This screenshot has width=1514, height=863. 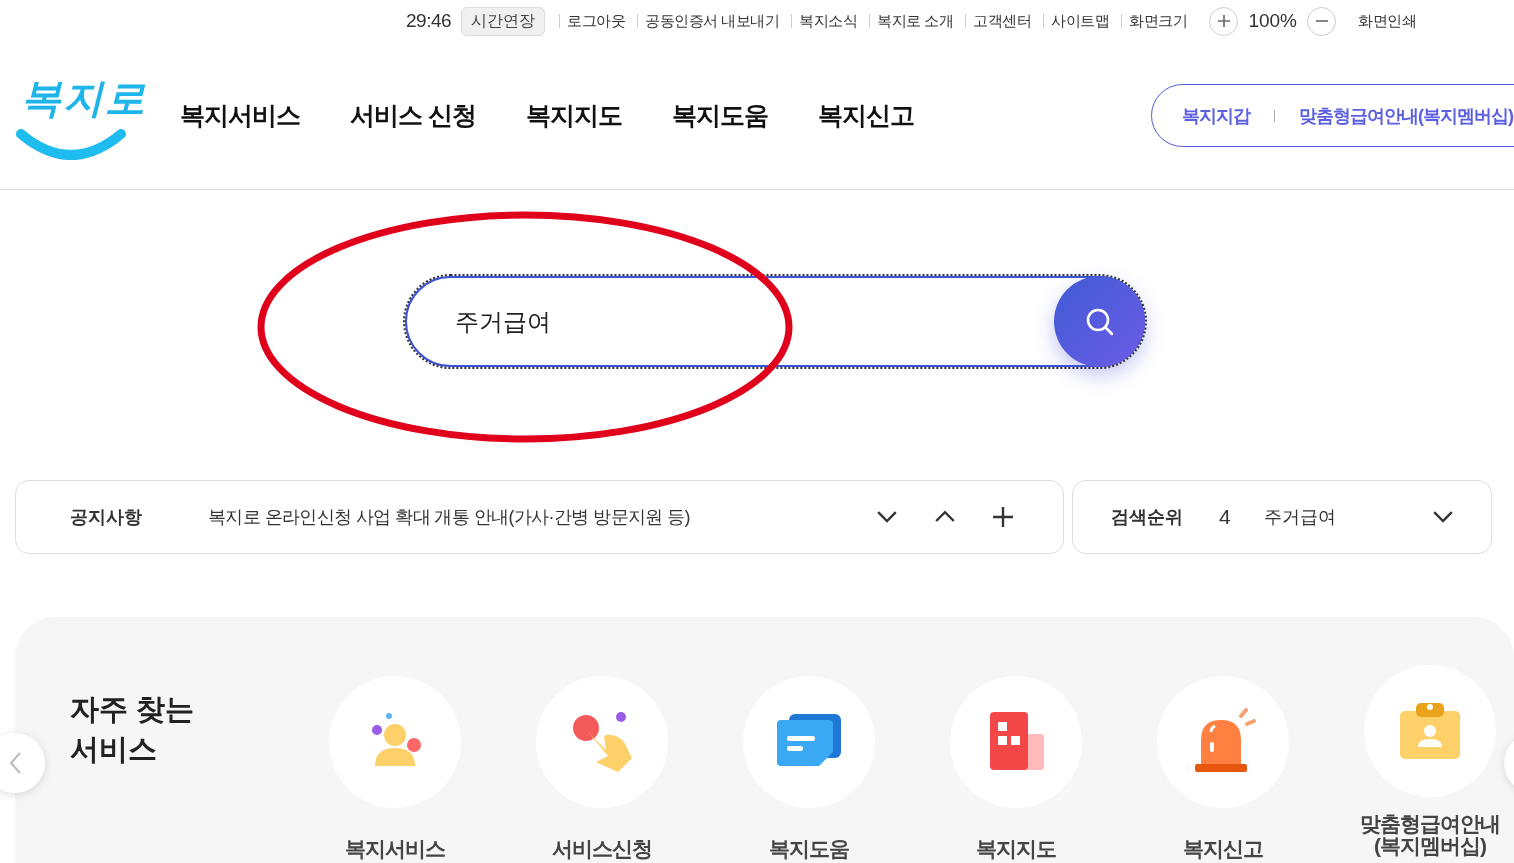 What do you see at coordinates (1160, 21) in the screenshot?
I see `top-link: 화면크기` at bounding box center [1160, 21].